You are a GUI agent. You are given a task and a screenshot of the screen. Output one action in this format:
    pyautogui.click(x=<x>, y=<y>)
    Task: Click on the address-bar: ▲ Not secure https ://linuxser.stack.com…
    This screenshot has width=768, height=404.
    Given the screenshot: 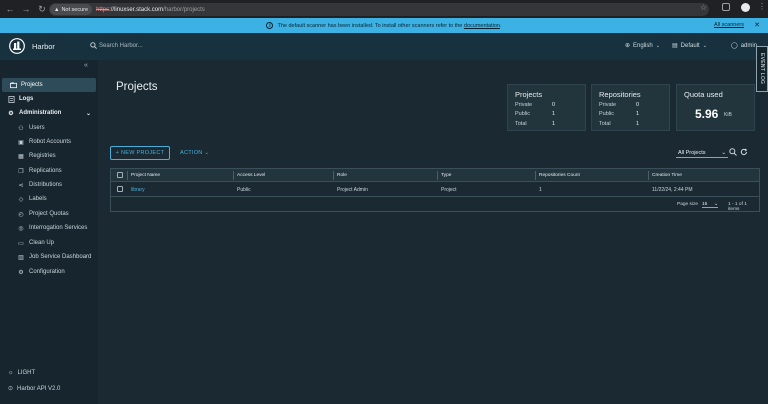 What is the action you would take?
    pyautogui.click(x=379, y=9)
    